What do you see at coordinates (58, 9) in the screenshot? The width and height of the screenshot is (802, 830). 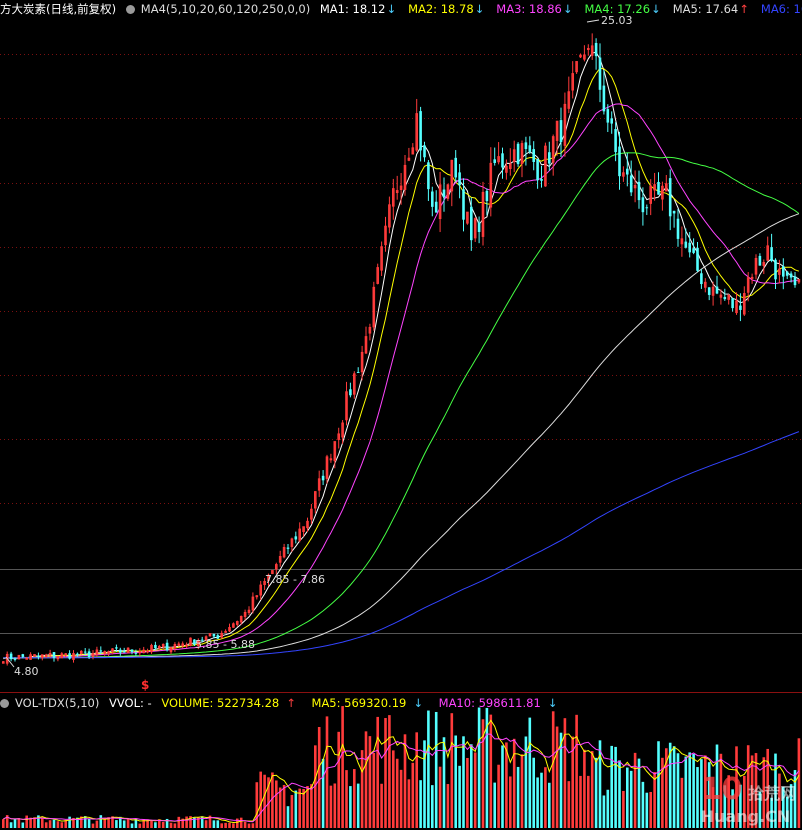 I see `stock-title: 方大炭素(日线,前复权)` at bounding box center [58, 9].